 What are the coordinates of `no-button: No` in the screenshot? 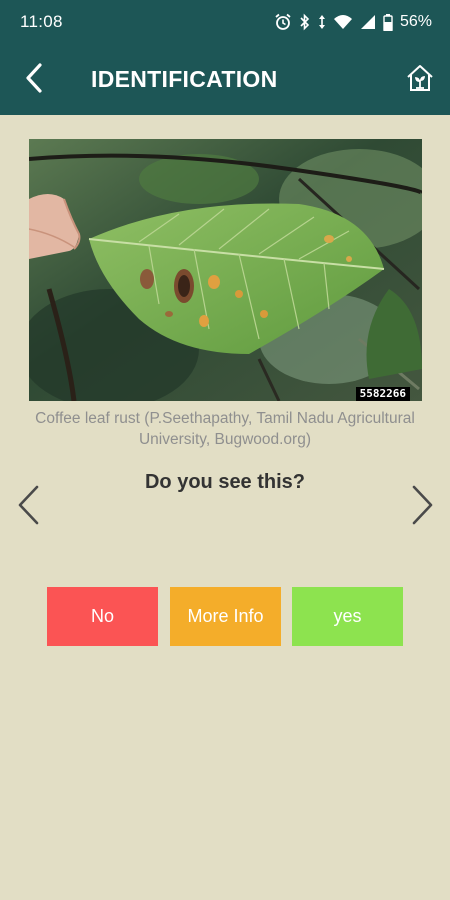 It's located at (102, 616).